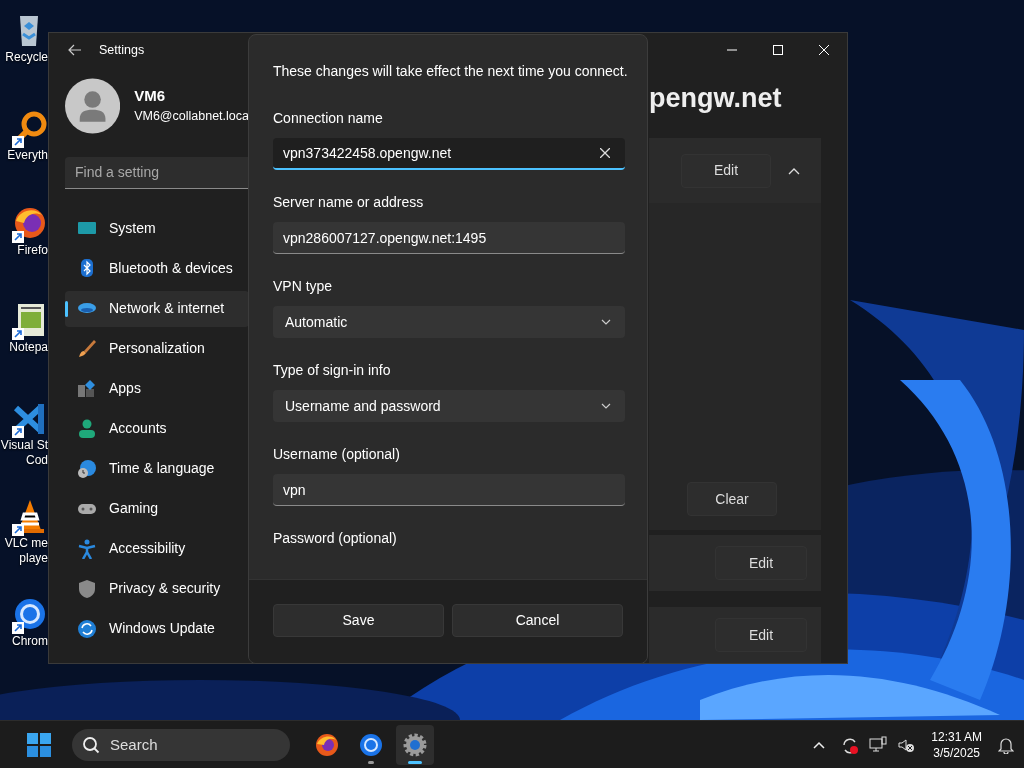 This screenshot has width=1024, height=768. Describe the element at coordinates (303, 286) in the screenshot. I see `field-label: VPN type` at that location.